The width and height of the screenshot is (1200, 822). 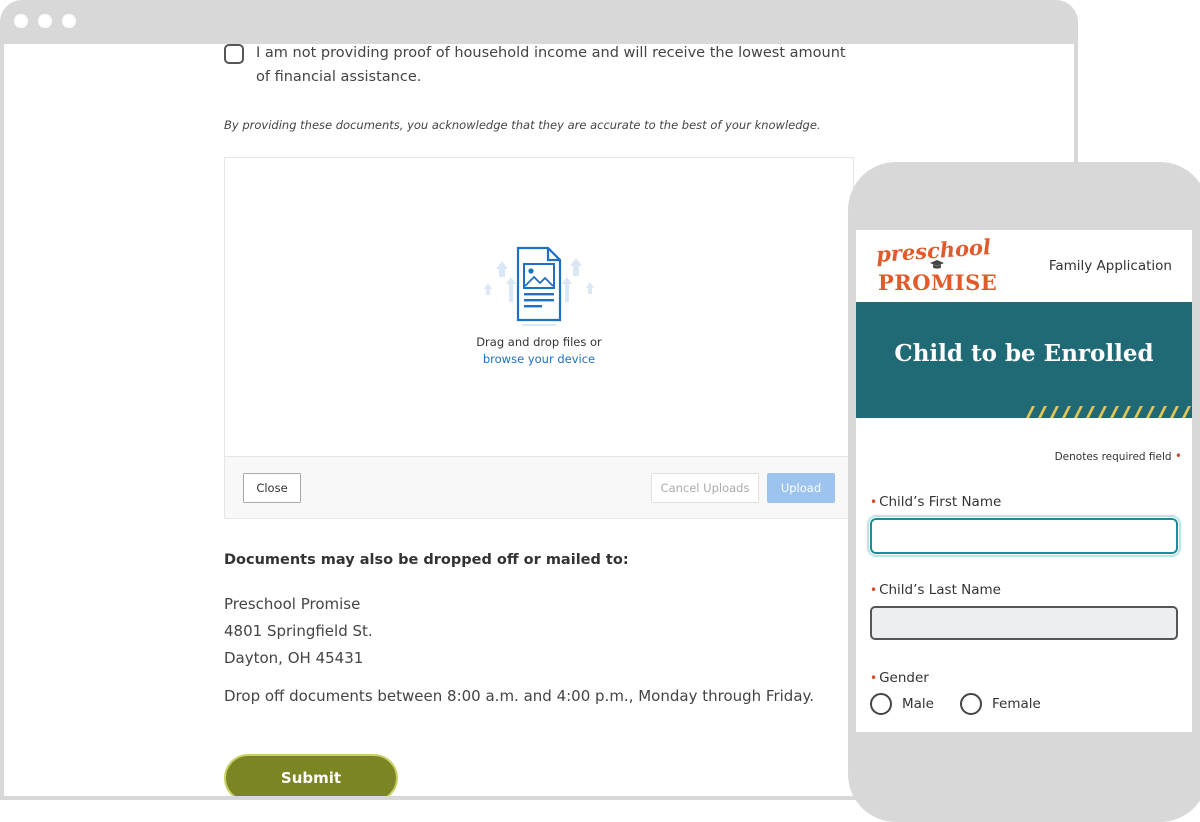 What do you see at coordinates (938, 282) in the screenshot?
I see `logo-text-promise: PROMISE` at bounding box center [938, 282].